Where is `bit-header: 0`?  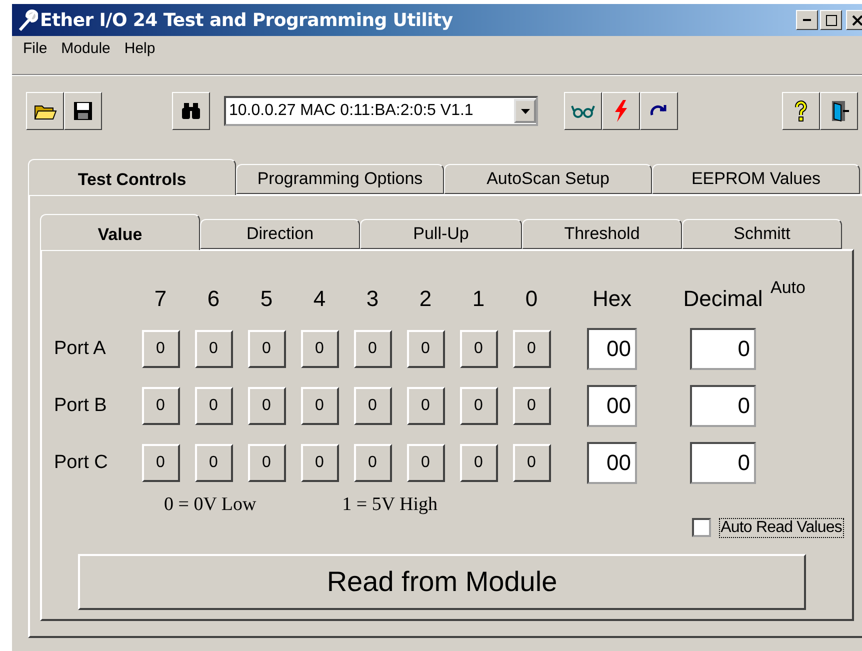
bit-header: 0 is located at coordinates (531, 298).